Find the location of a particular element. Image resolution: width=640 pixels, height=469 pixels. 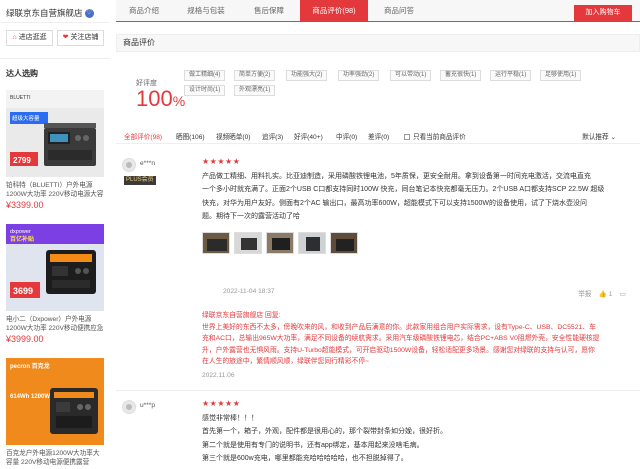

product-promo-tag: 百亿补贴 is located at coordinates (22, 239).